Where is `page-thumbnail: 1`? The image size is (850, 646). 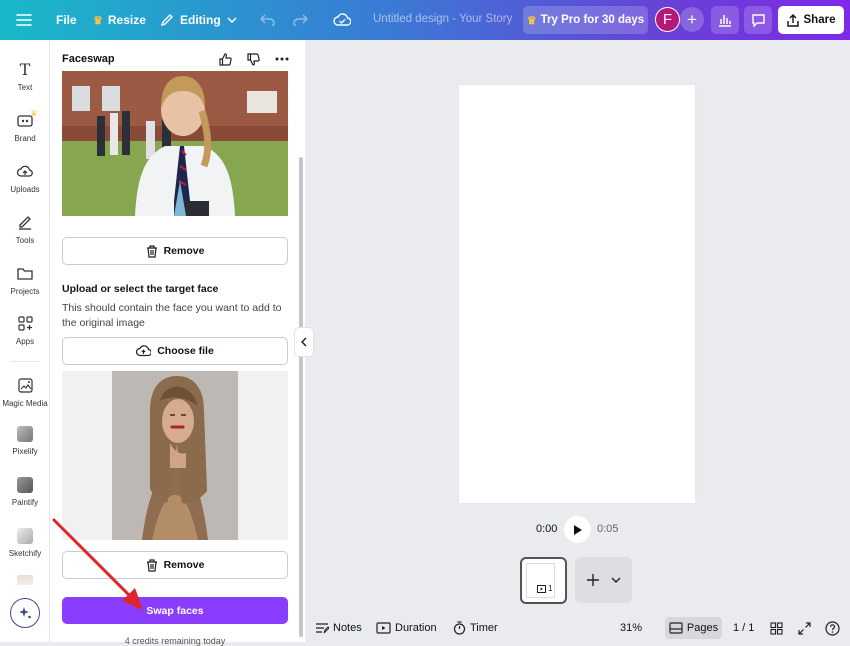
page-thumbnail: 1 is located at coordinates (543, 580).